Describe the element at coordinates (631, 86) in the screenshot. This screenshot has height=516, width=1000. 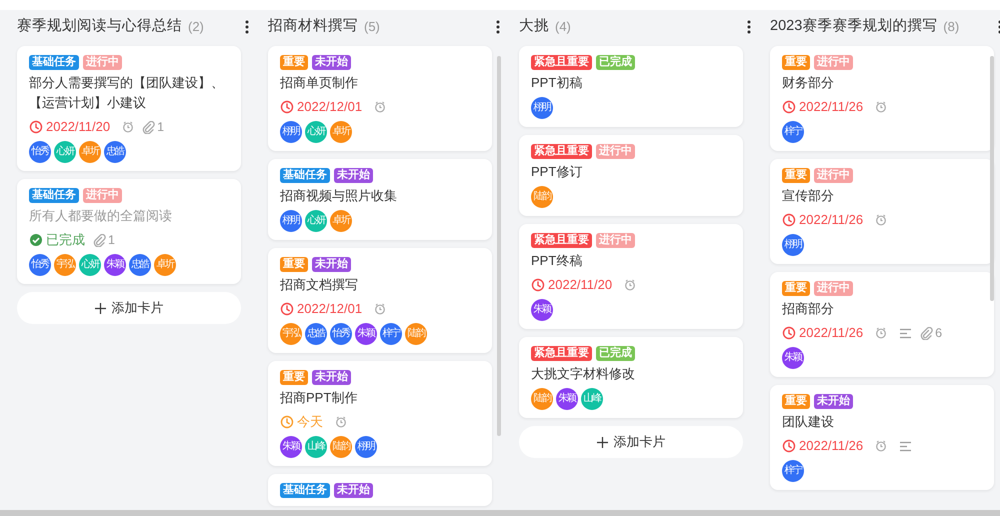
I see `task-card: 紧急且重要 已完成 PPT初稿 栩明` at that location.